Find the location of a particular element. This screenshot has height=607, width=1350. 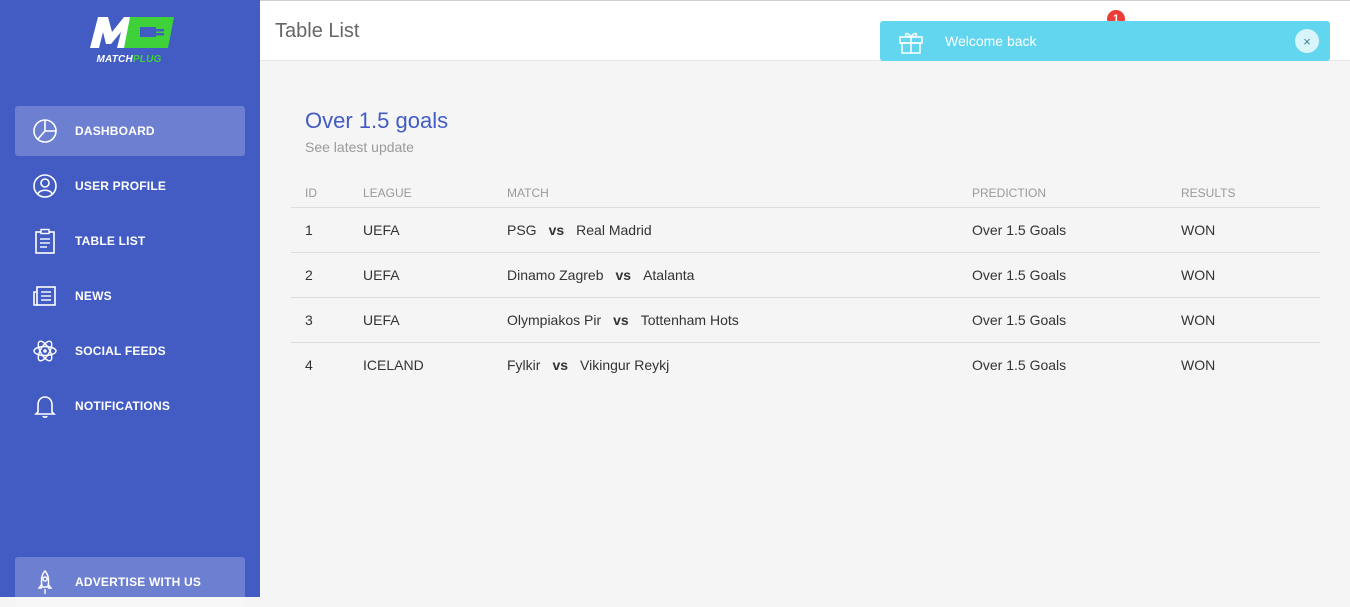

column-header-prediction: PREDICTION is located at coordinates (1062, 193).